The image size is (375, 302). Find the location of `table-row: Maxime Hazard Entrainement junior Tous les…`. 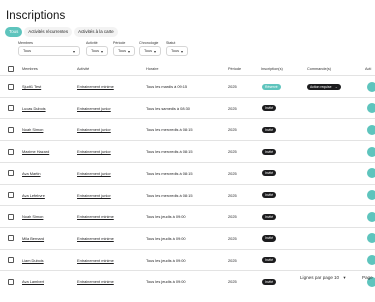

table-row: Maxime Hazard Entrainement junior Tous les… is located at coordinates (187, 151).